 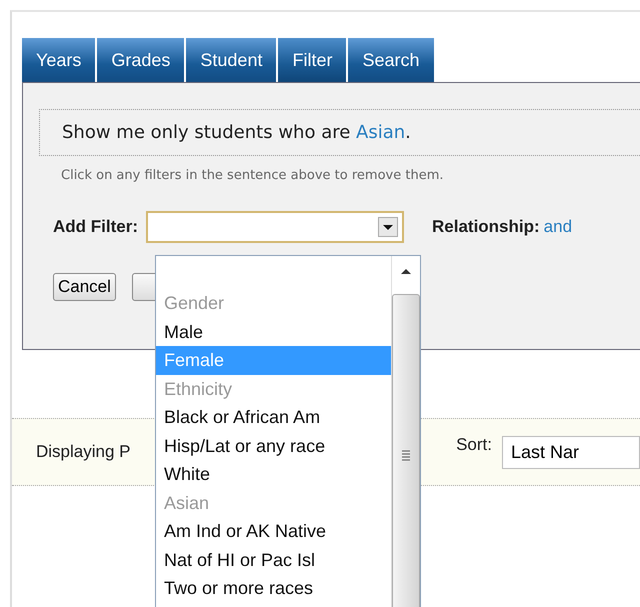 What do you see at coordinates (474, 445) in the screenshot?
I see `sort-label: Sort:` at bounding box center [474, 445].